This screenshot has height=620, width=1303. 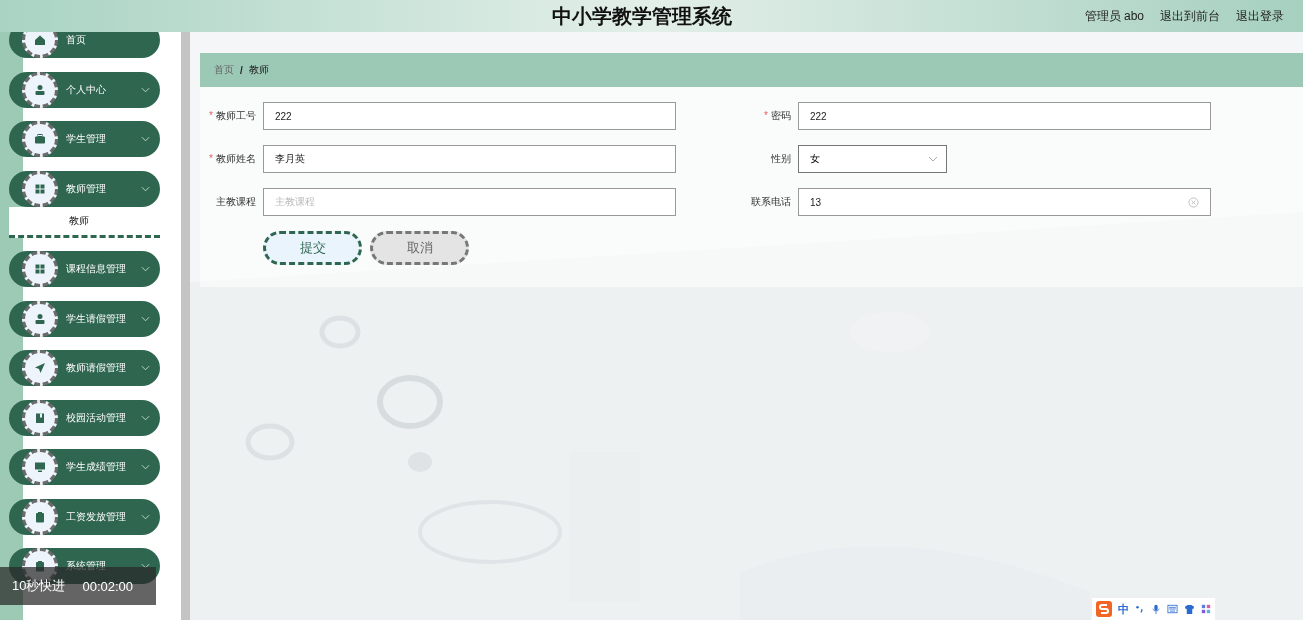 What do you see at coordinates (84, 188) in the screenshot?
I see `menu-item: 教师管理` at bounding box center [84, 188].